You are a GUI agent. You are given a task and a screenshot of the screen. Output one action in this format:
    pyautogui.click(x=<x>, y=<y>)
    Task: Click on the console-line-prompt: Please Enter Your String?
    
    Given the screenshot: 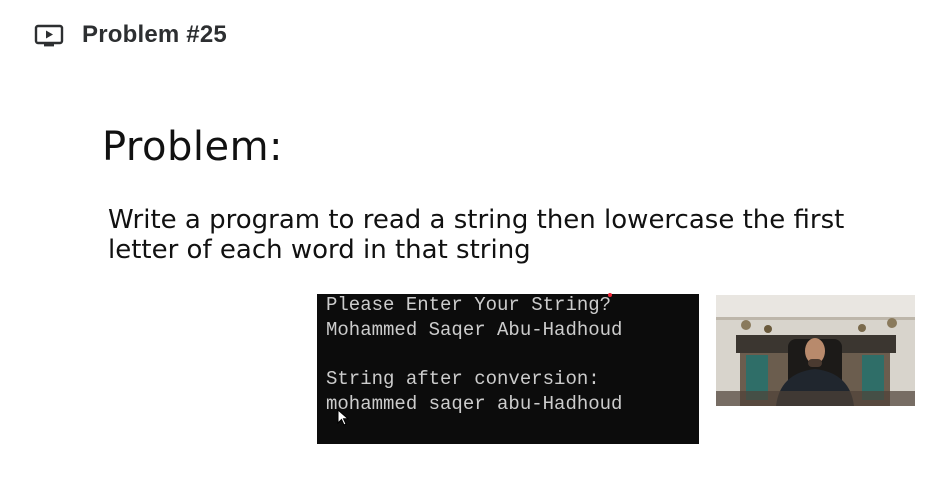 What is the action you would take?
    pyautogui.click(x=469, y=305)
    